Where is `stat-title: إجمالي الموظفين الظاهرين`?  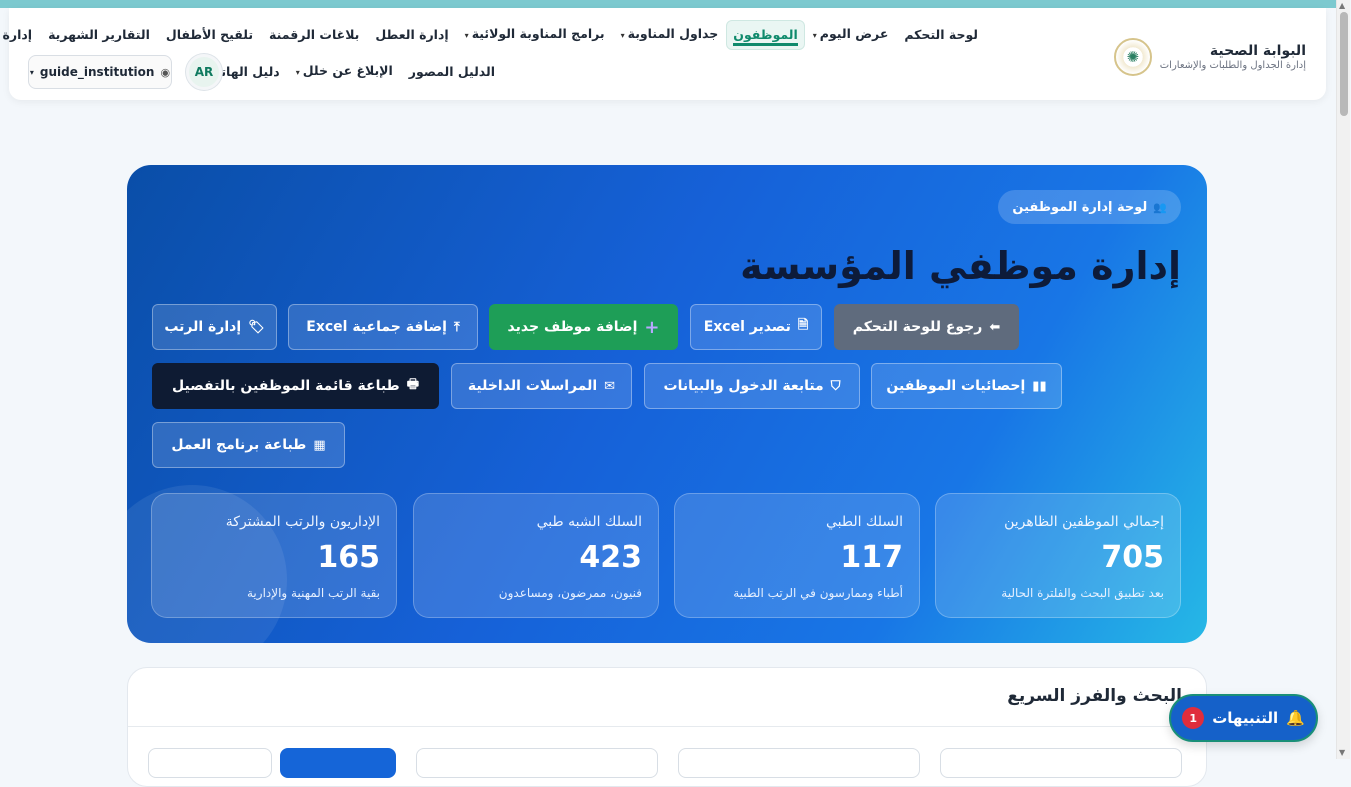 stat-title: إجمالي الموظفين الظاهرين is located at coordinates (1085, 522).